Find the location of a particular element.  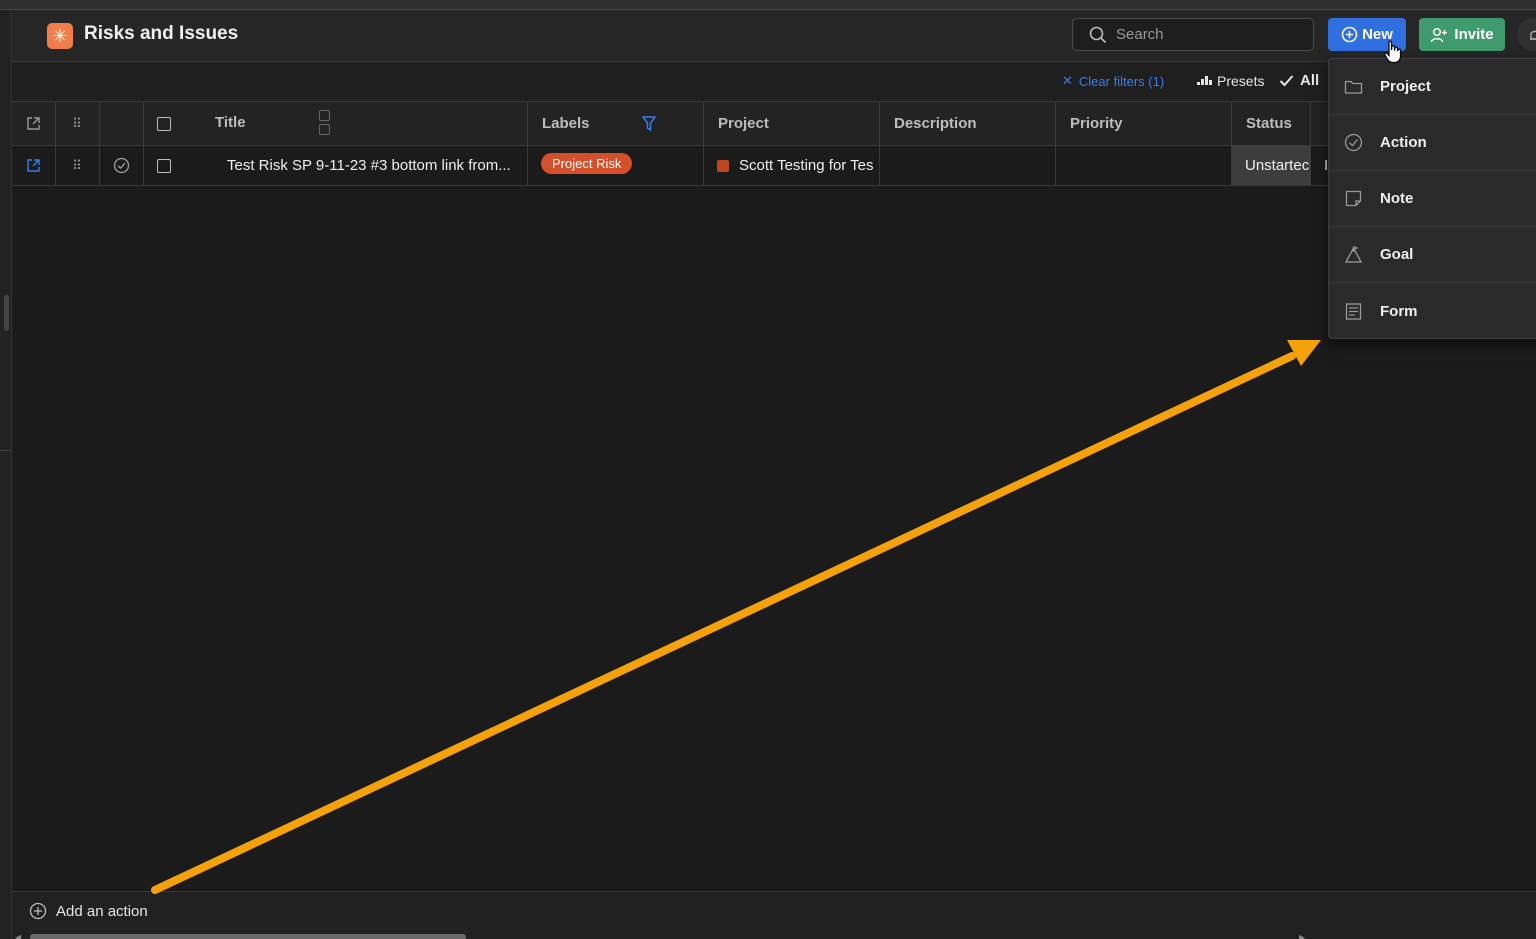

left-sidebar-edge is located at coordinates (6, 474).